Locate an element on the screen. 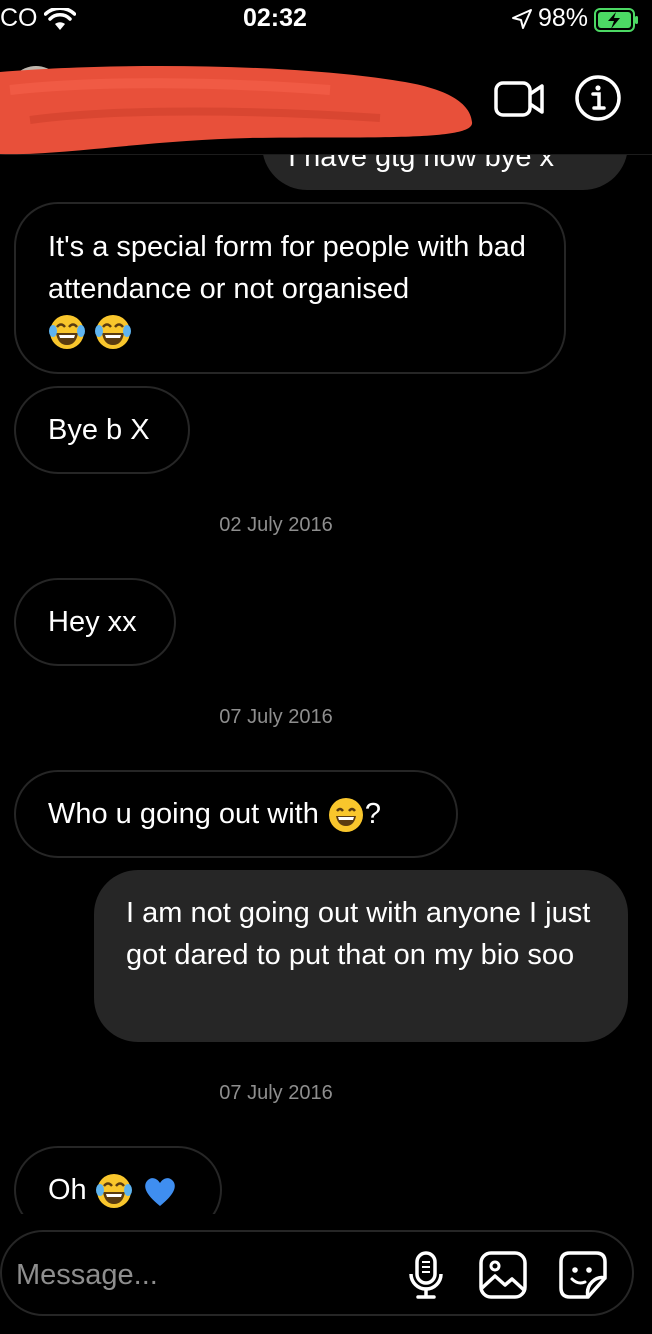 The image size is (652, 1334). date-separator: 02 July 2016 is located at coordinates (276, 525).